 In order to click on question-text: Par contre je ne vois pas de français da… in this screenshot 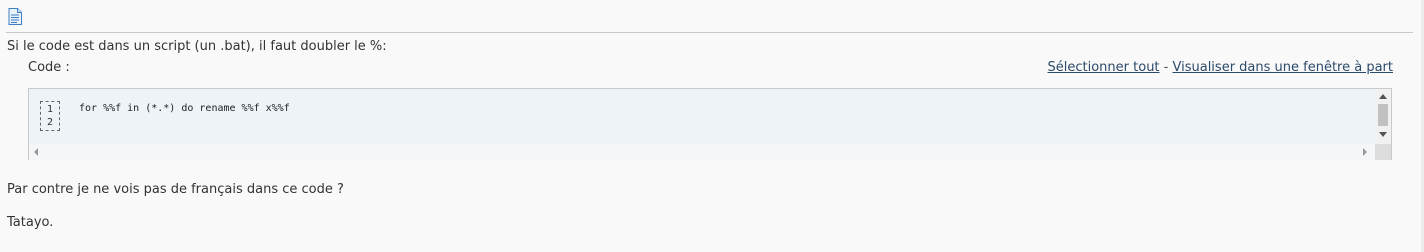, I will do `click(175, 189)`.